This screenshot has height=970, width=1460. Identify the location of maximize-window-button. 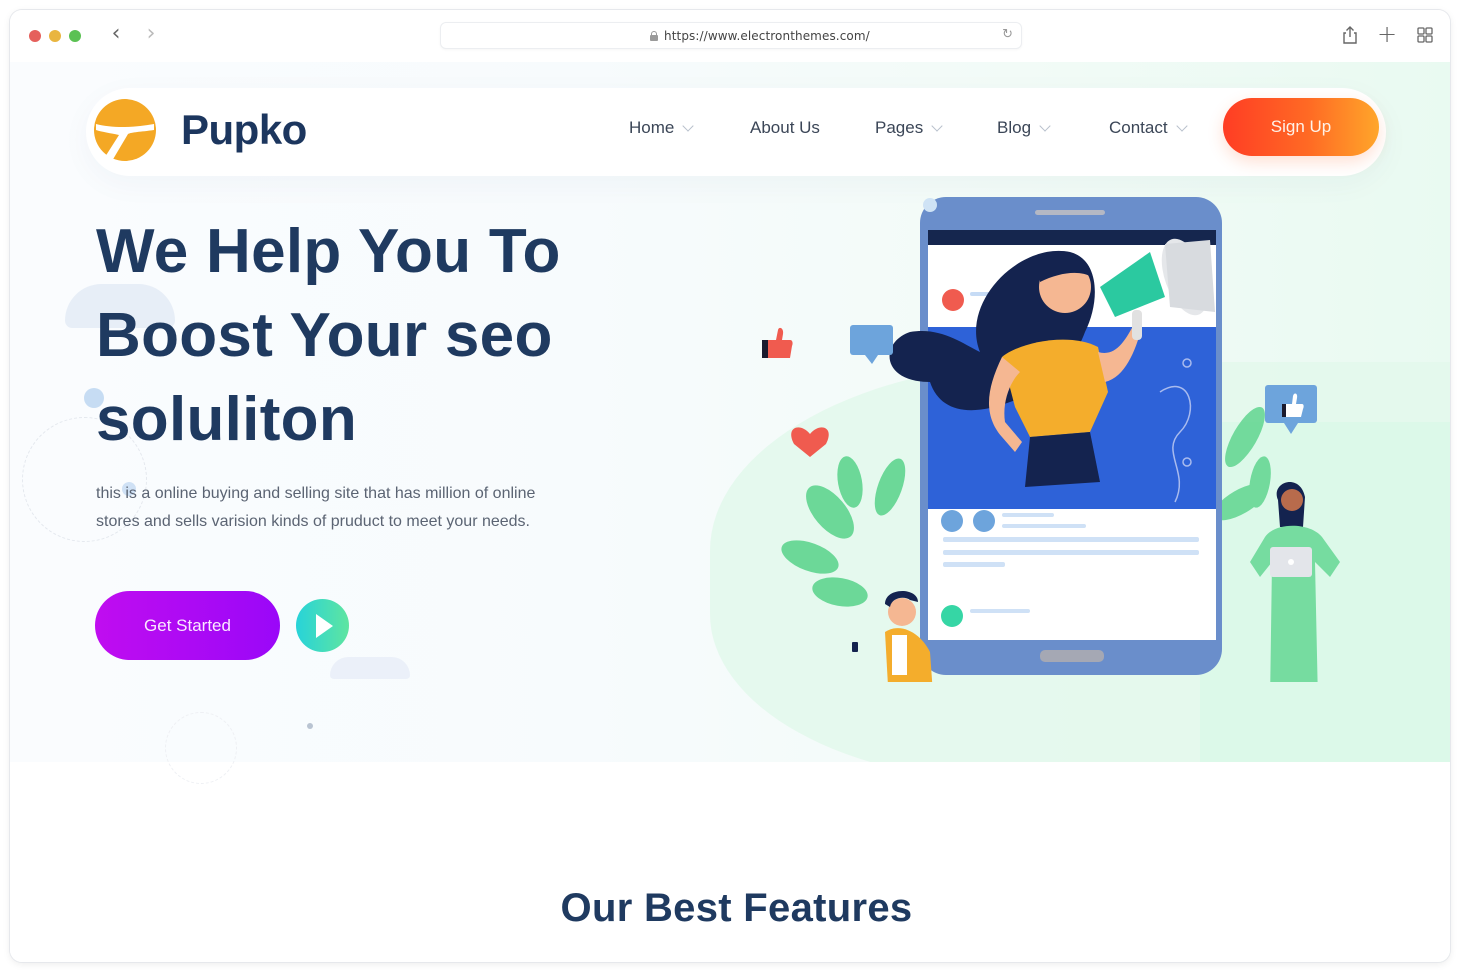
(75, 36).